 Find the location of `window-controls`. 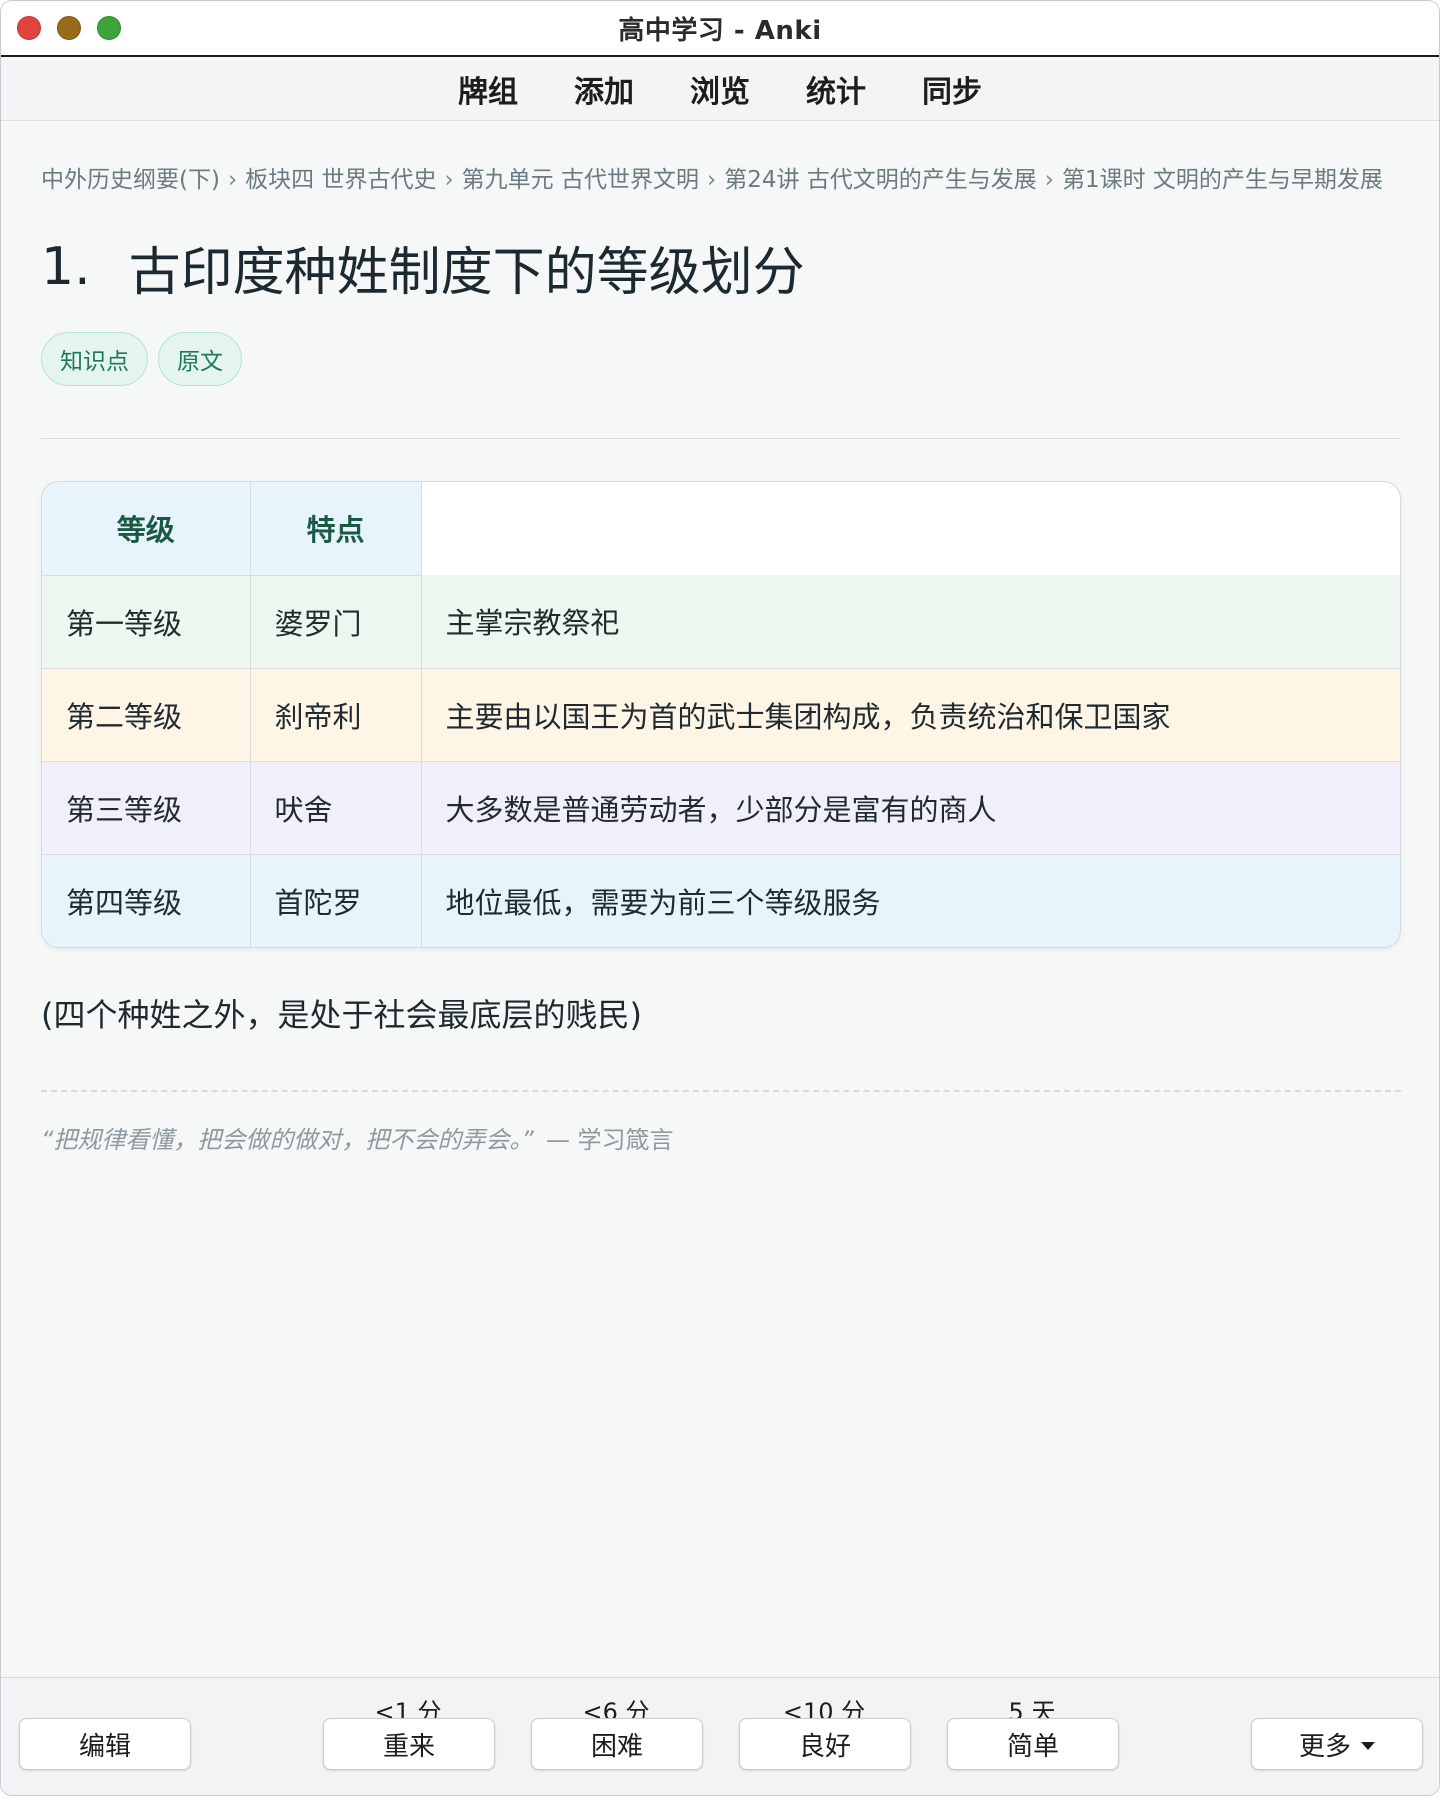

window-controls is located at coordinates (69, 28).